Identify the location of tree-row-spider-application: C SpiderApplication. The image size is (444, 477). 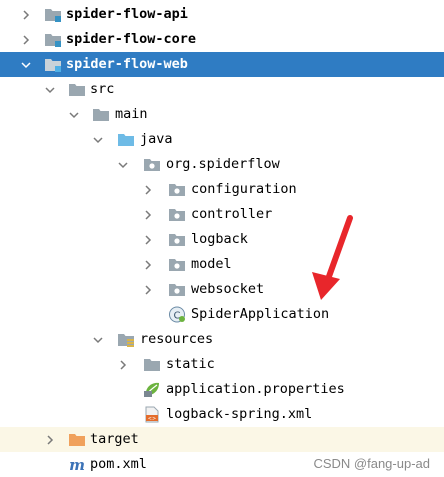
(222, 314).